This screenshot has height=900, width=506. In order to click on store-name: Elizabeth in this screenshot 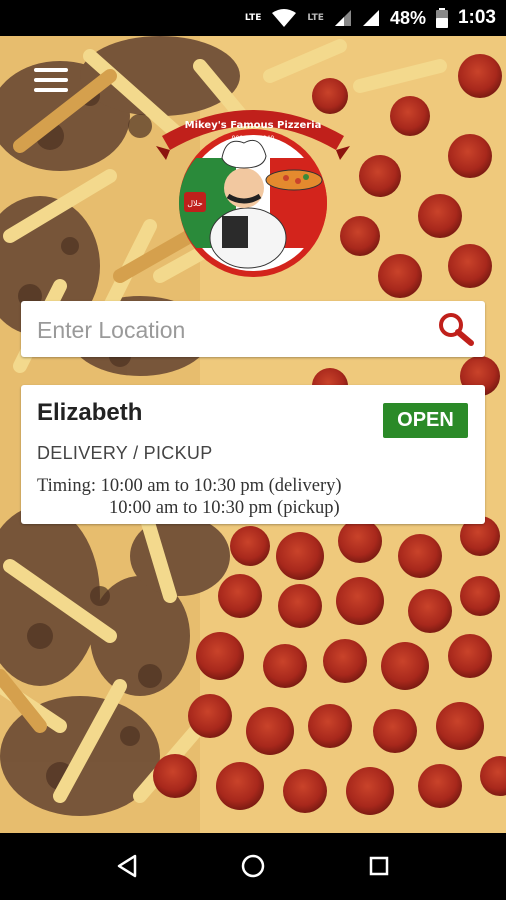, I will do `click(90, 412)`.